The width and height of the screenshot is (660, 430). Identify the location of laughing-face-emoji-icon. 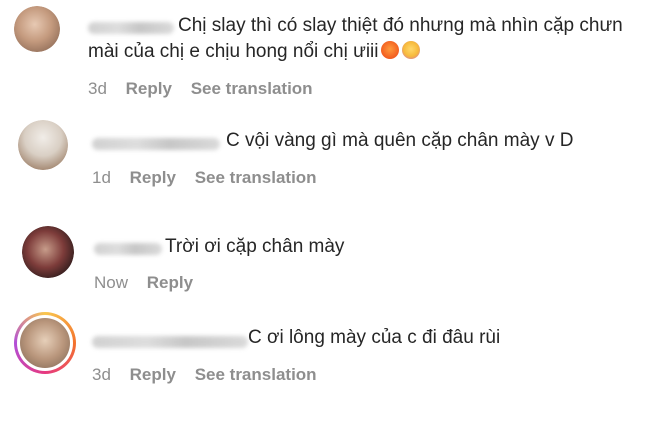
(411, 50).